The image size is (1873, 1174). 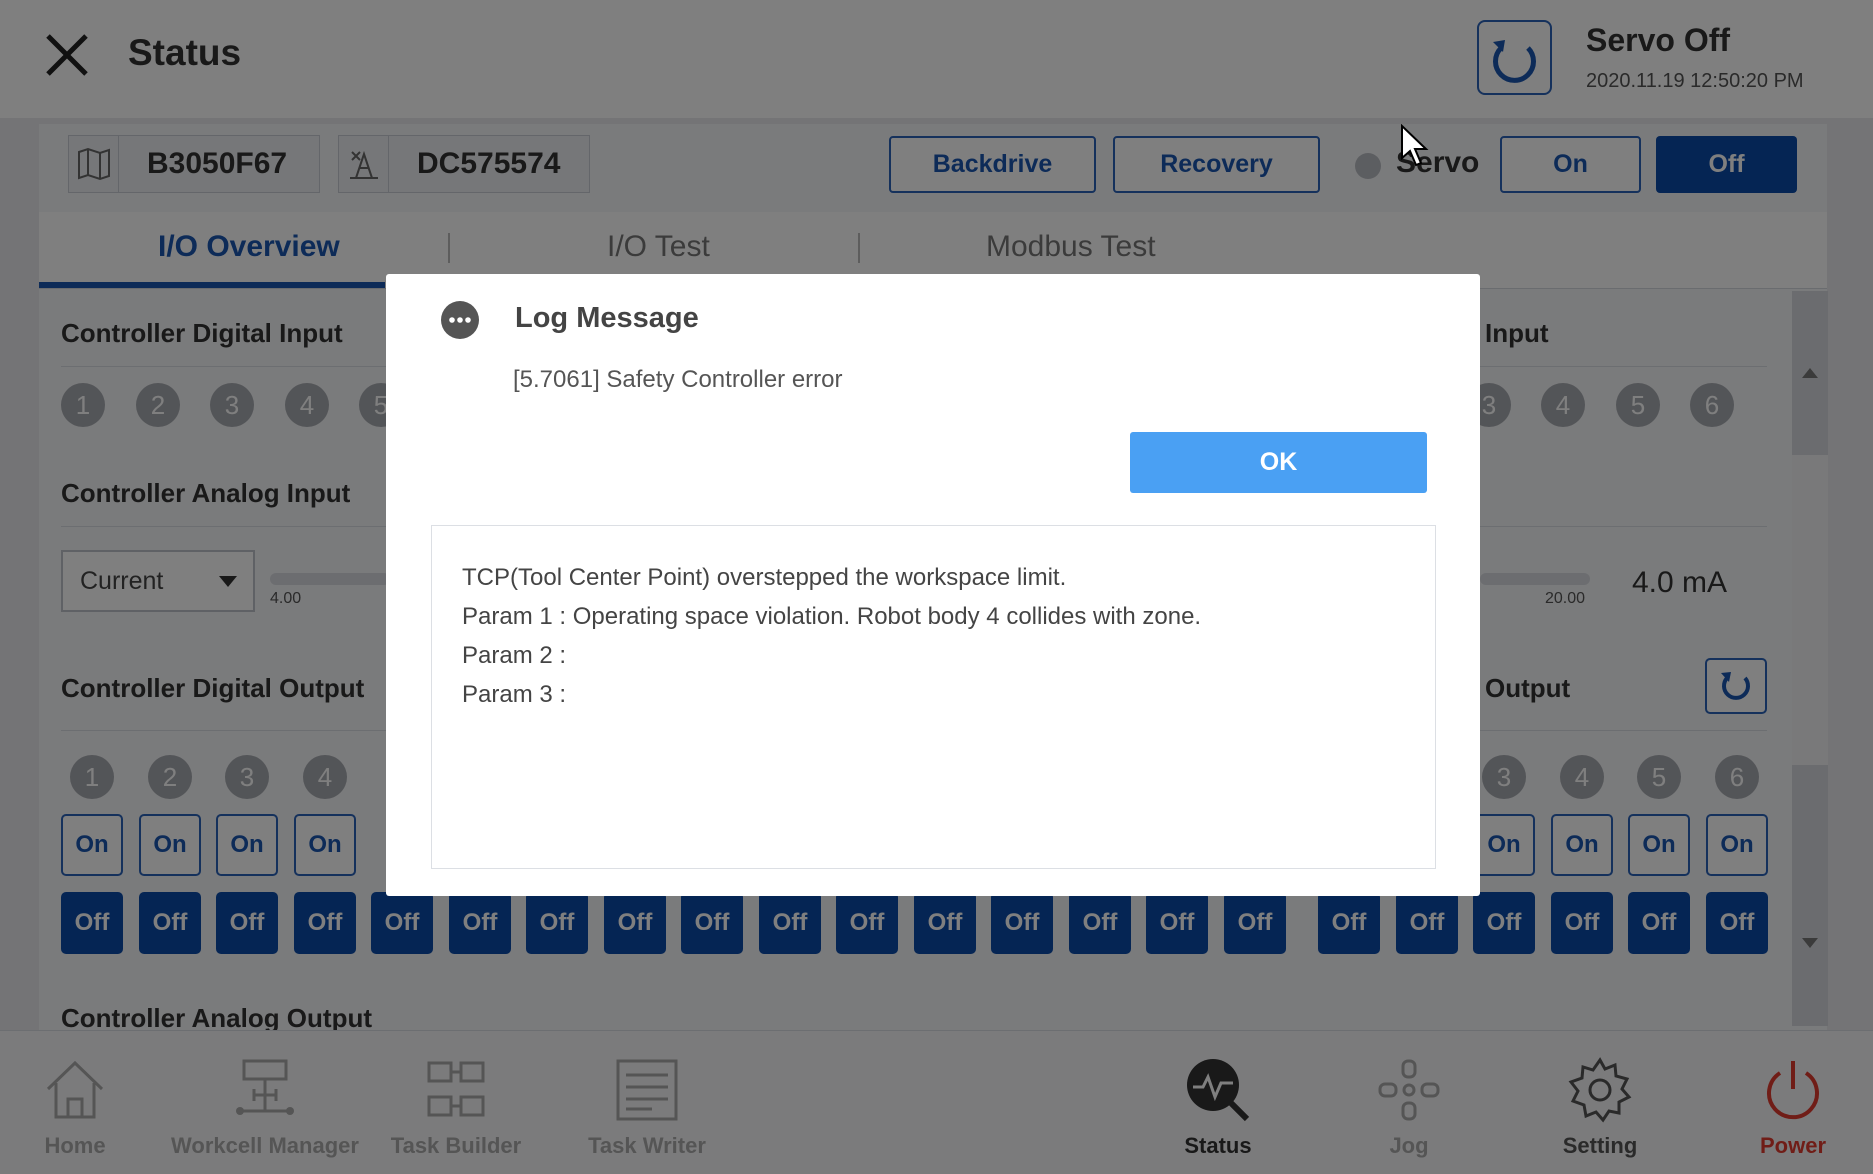 What do you see at coordinates (1278, 462) in the screenshot?
I see `ok-button: OK` at bounding box center [1278, 462].